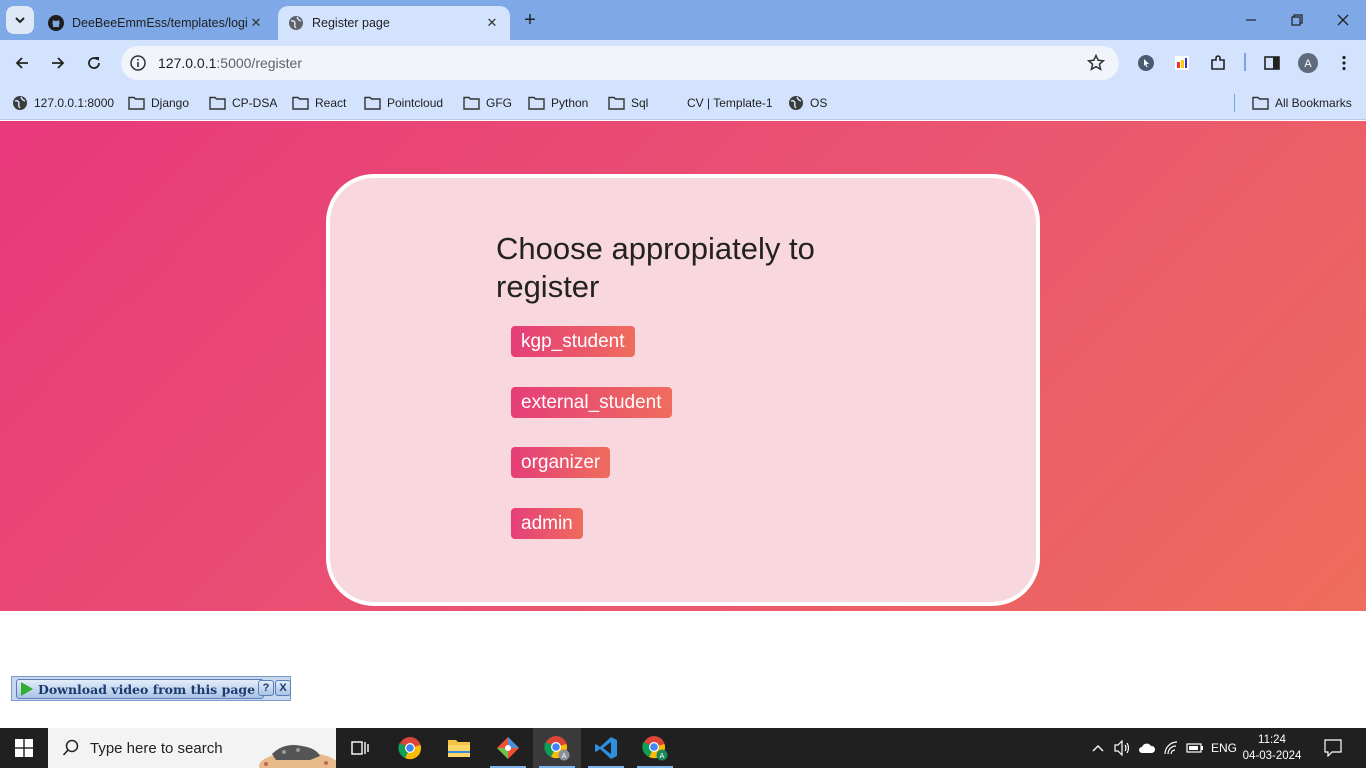 The height and width of the screenshot is (768, 1366). Describe the element at coordinates (655, 267) in the screenshot. I see `page-heading: Choose appropiately to register` at that location.